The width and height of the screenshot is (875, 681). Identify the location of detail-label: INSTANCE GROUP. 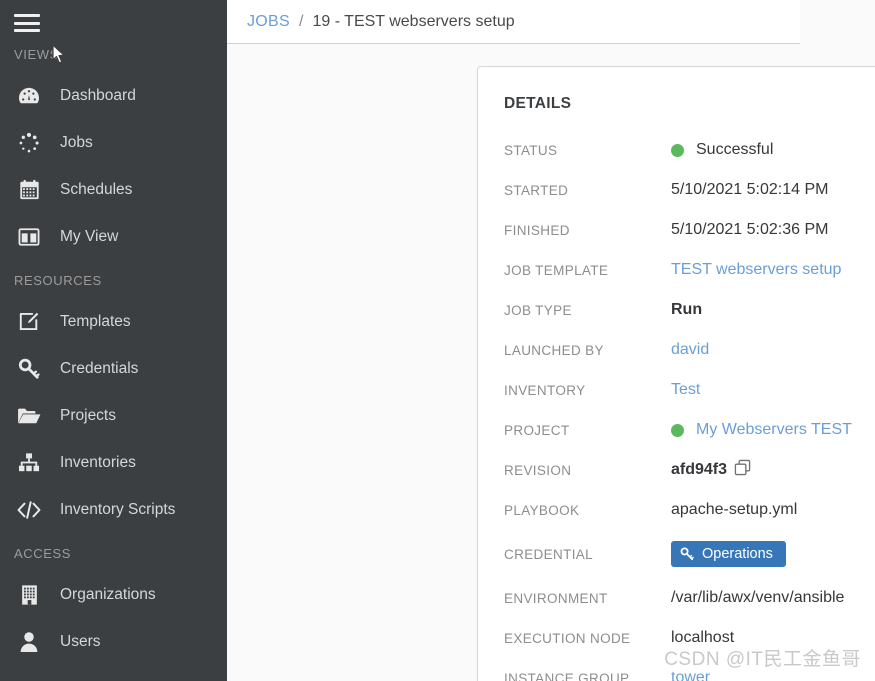
(567, 675).